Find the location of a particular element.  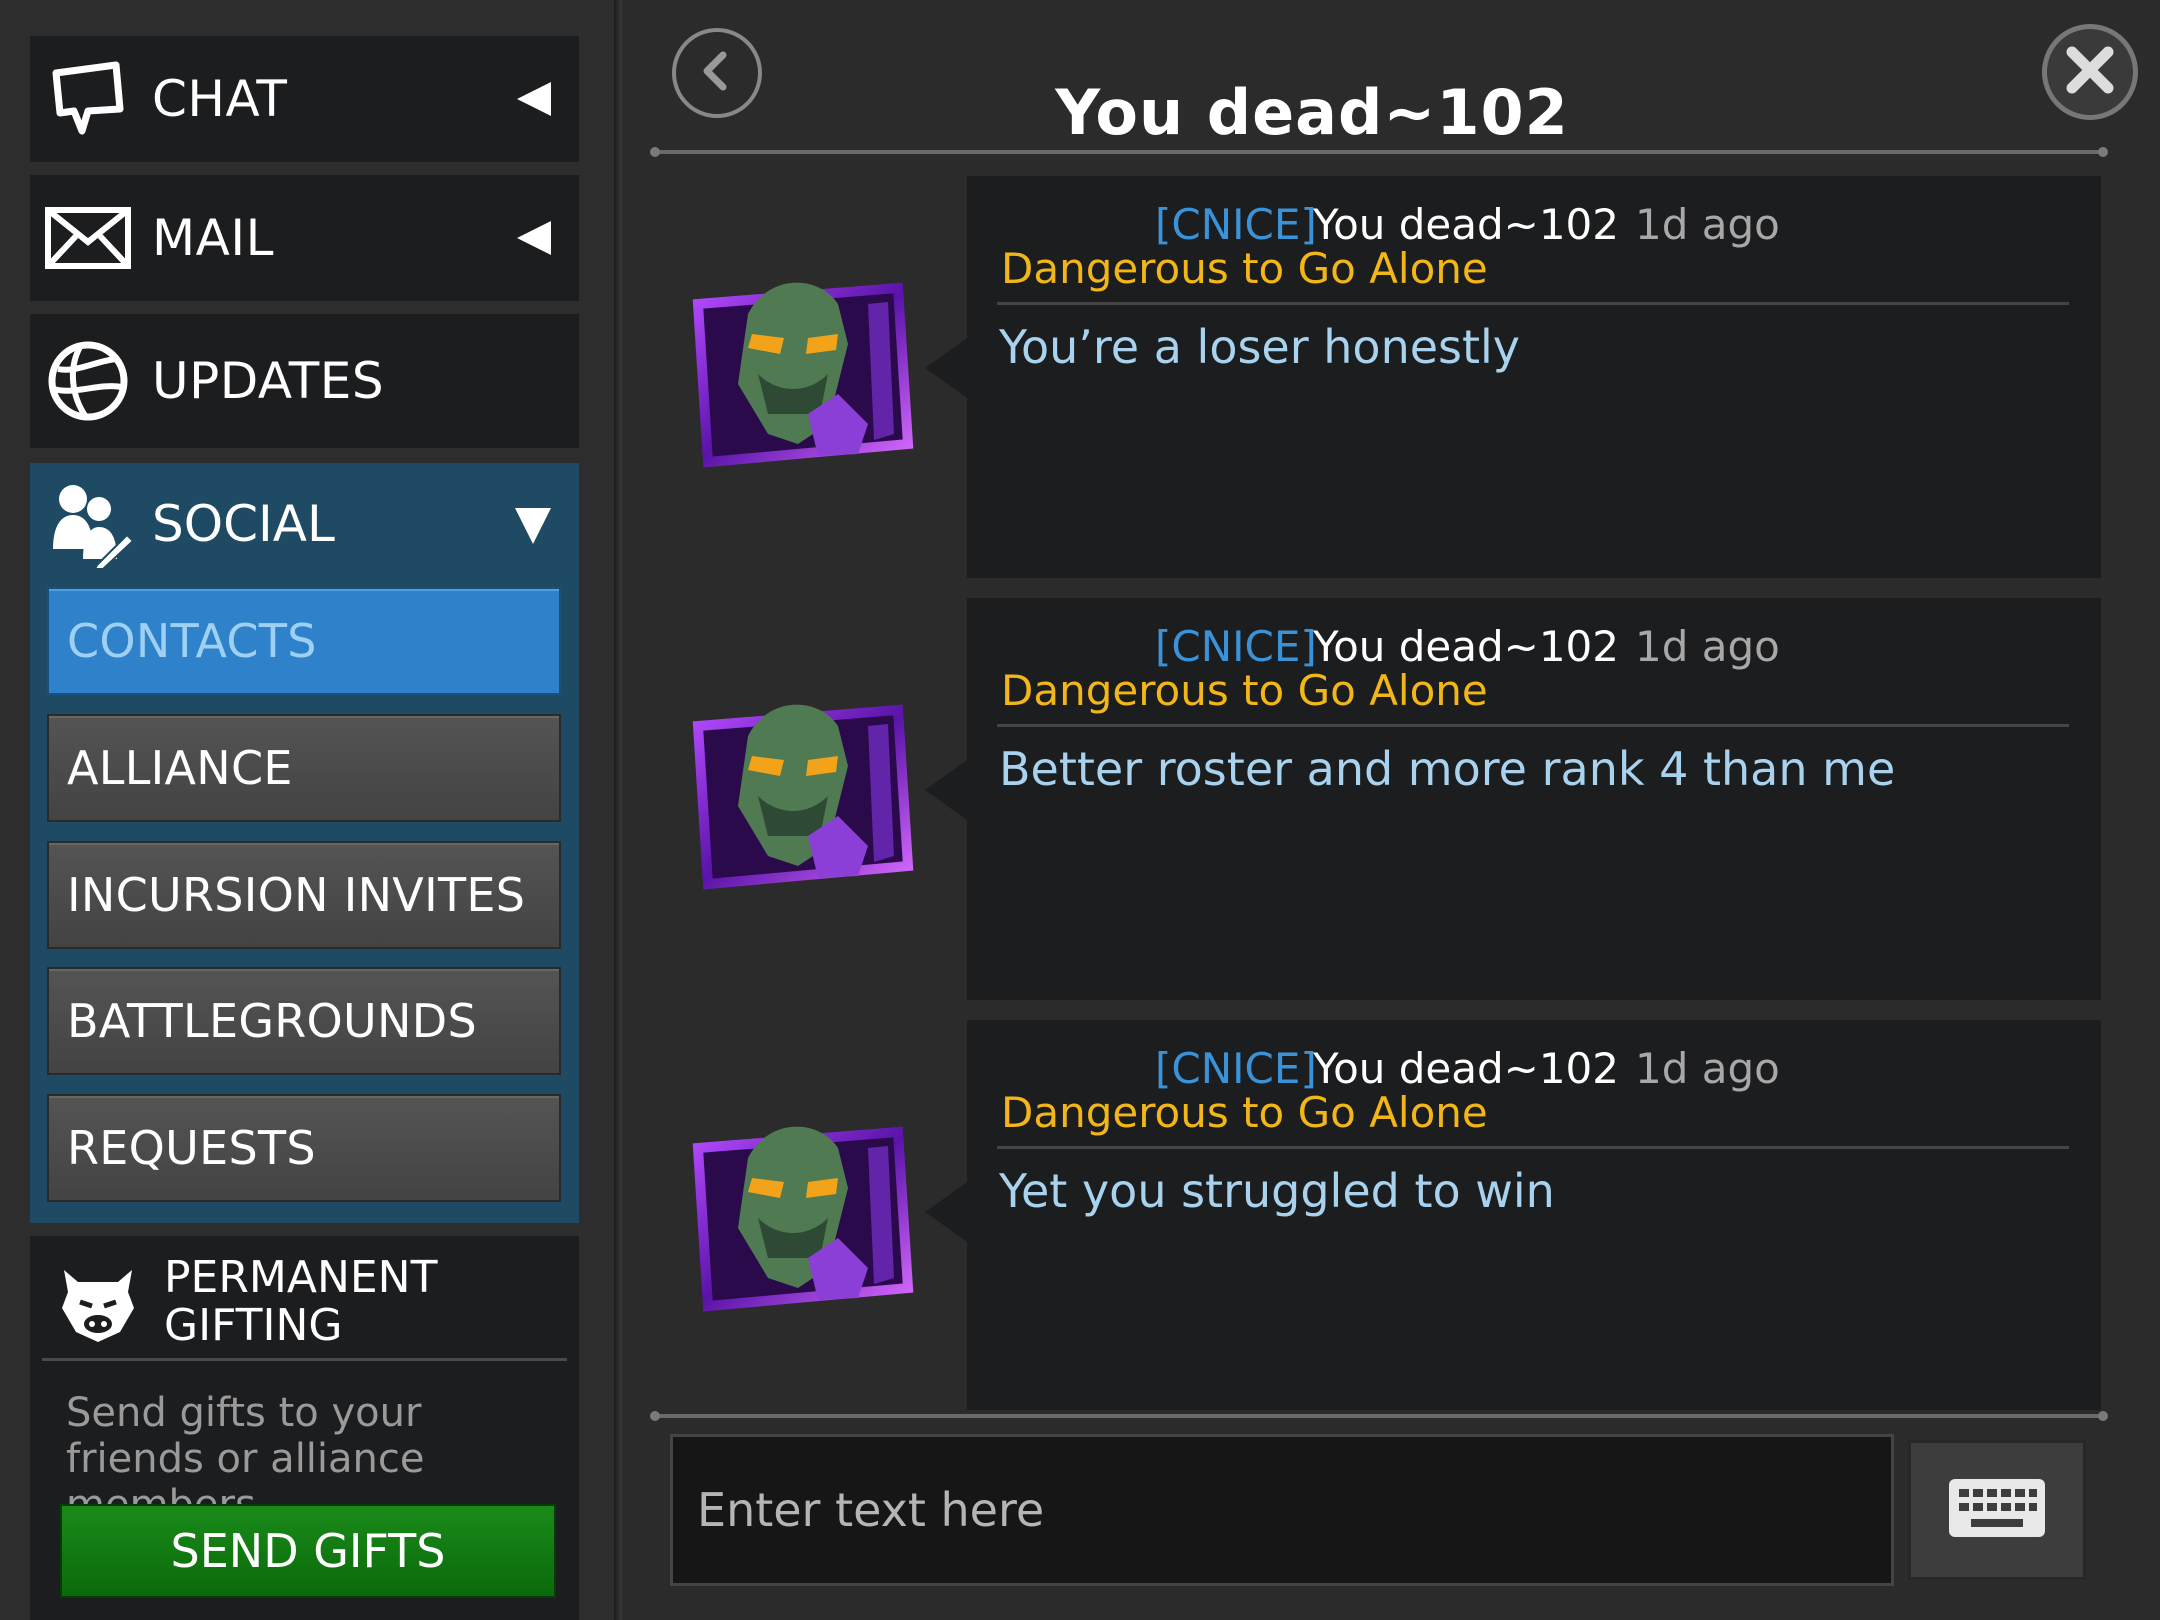

envelope-icon is located at coordinates (88, 238).